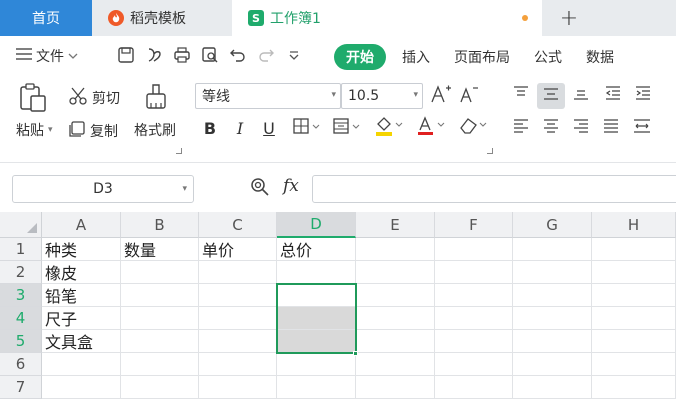 The image size is (676, 406). What do you see at coordinates (160, 364) in the screenshot?
I see `cell-b6` at bounding box center [160, 364].